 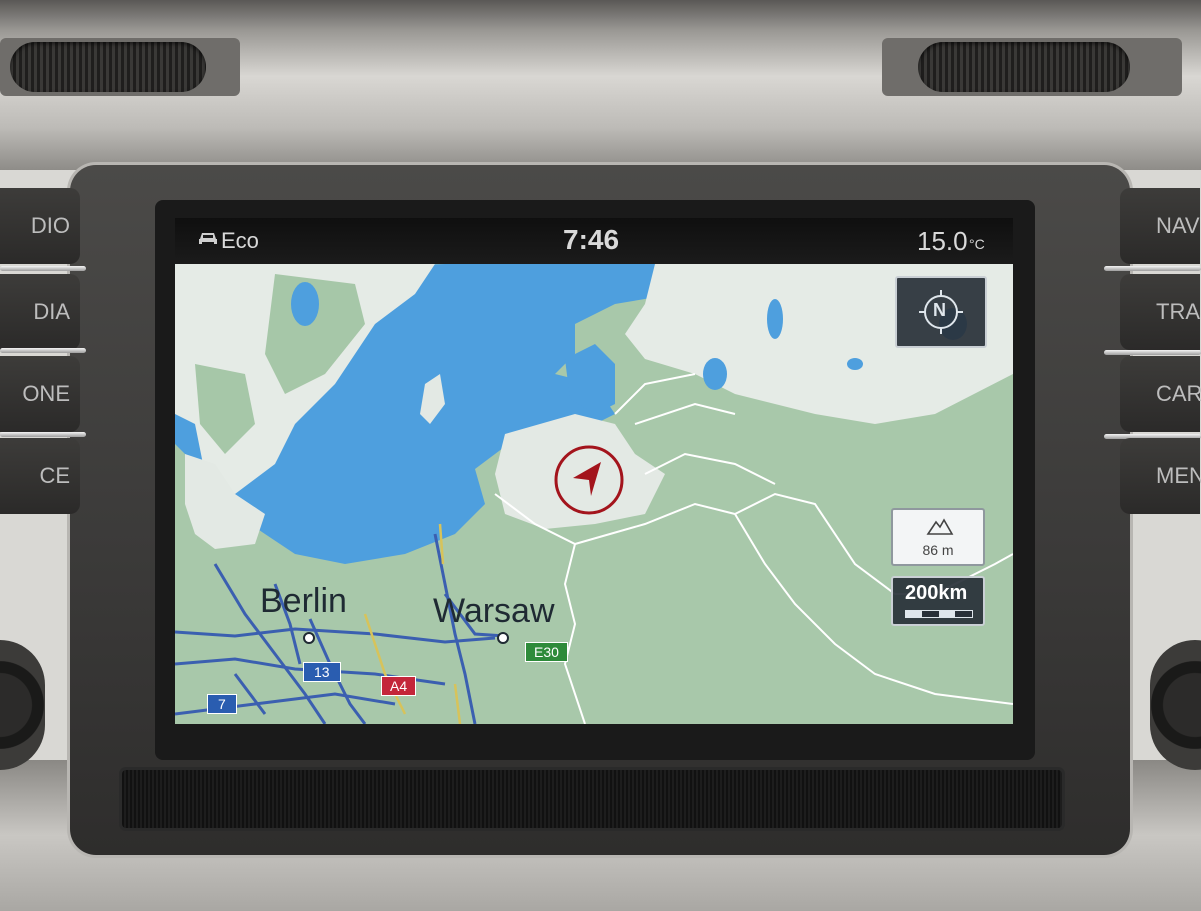 I want to click on side-button-radio: DIO, so click(x=40, y=226).